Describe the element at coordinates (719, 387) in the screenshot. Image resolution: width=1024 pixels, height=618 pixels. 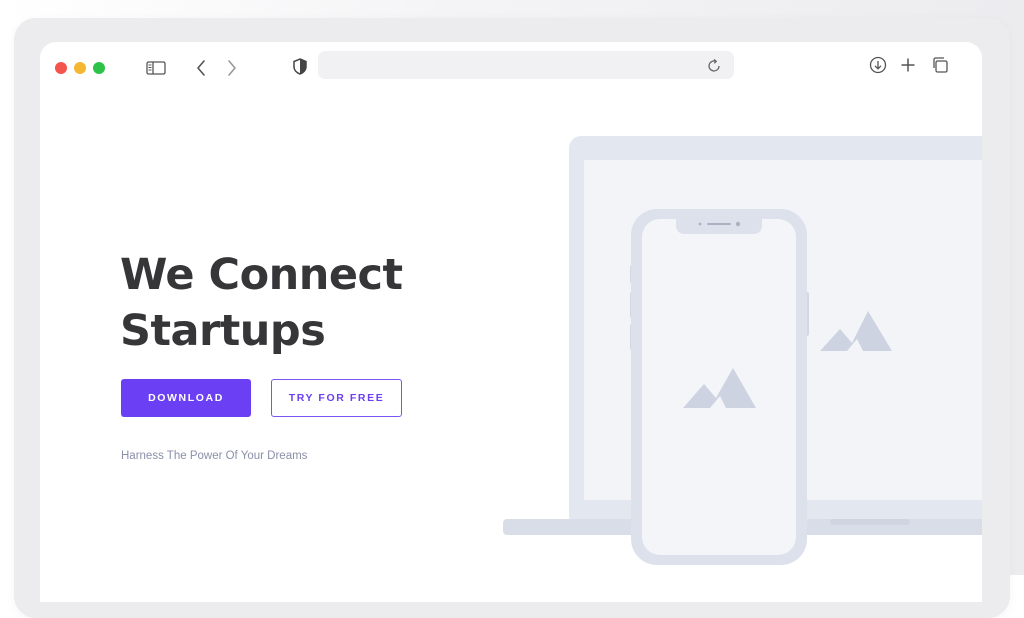
I see `phone-illustration` at that location.